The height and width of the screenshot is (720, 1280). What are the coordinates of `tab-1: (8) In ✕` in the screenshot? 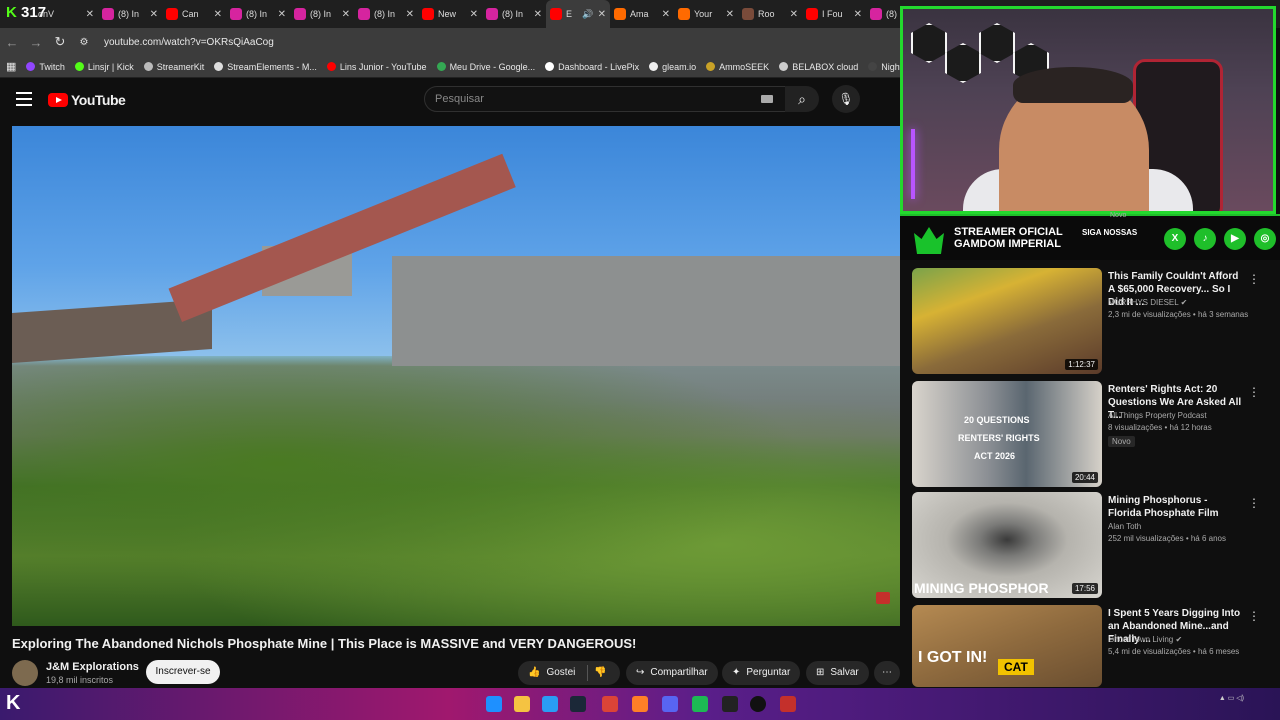 It's located at (130, 14).